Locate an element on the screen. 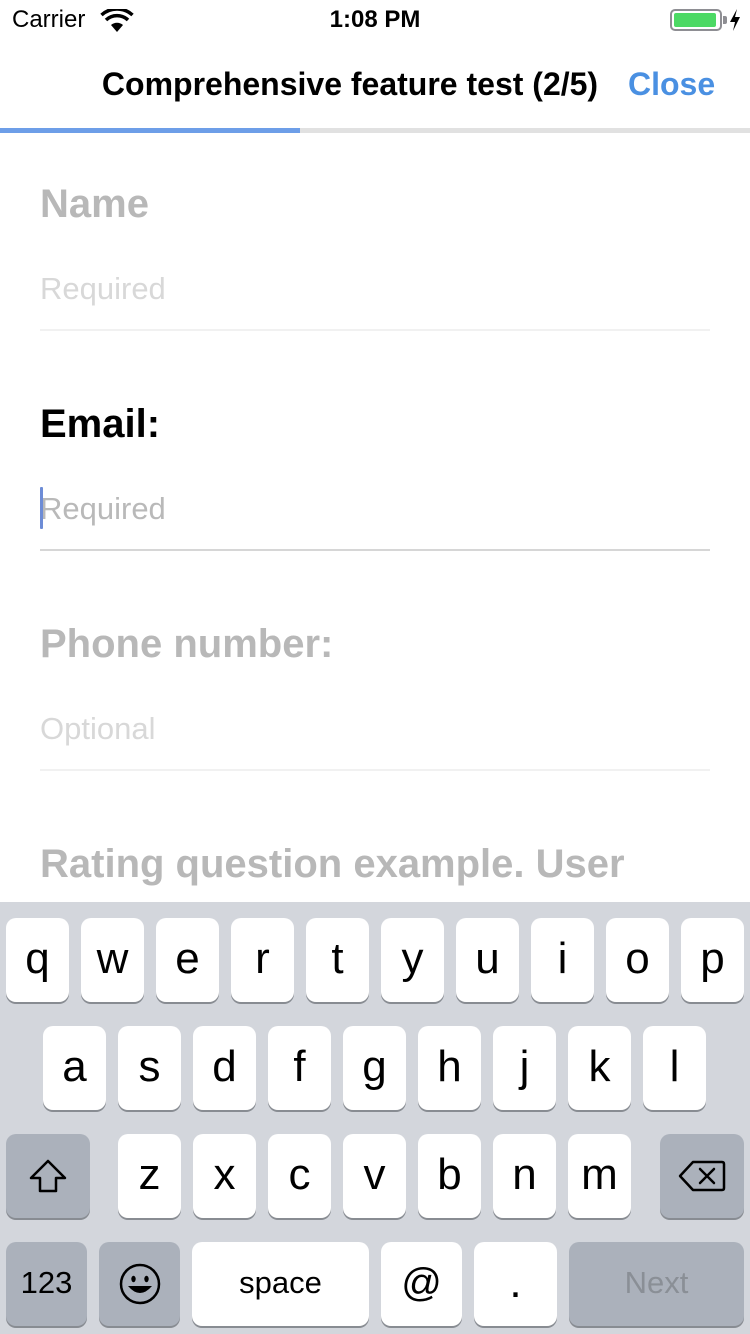  key-c: c is located at coordinates (299, 1176).